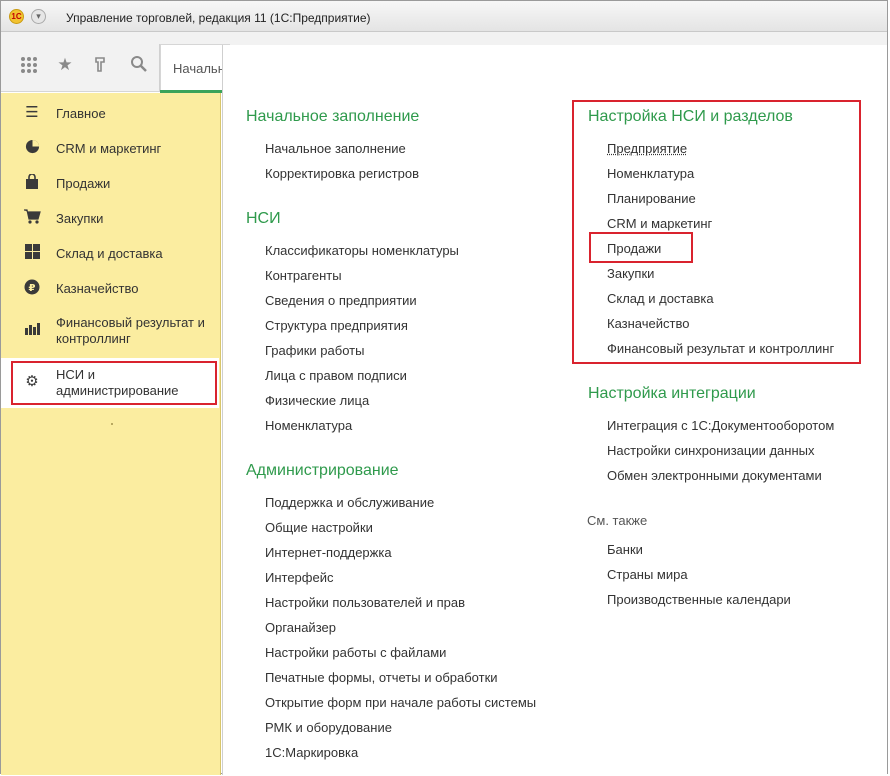 The height and width of the screenshot is (776, 890). I want to click on pie-chart-icon, so click(32, 148).